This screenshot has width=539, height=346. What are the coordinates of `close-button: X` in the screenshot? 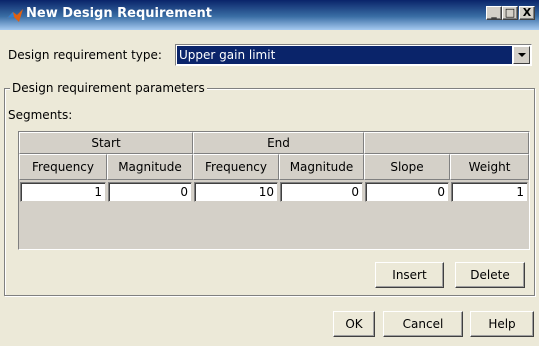 It's located at (527, 13).